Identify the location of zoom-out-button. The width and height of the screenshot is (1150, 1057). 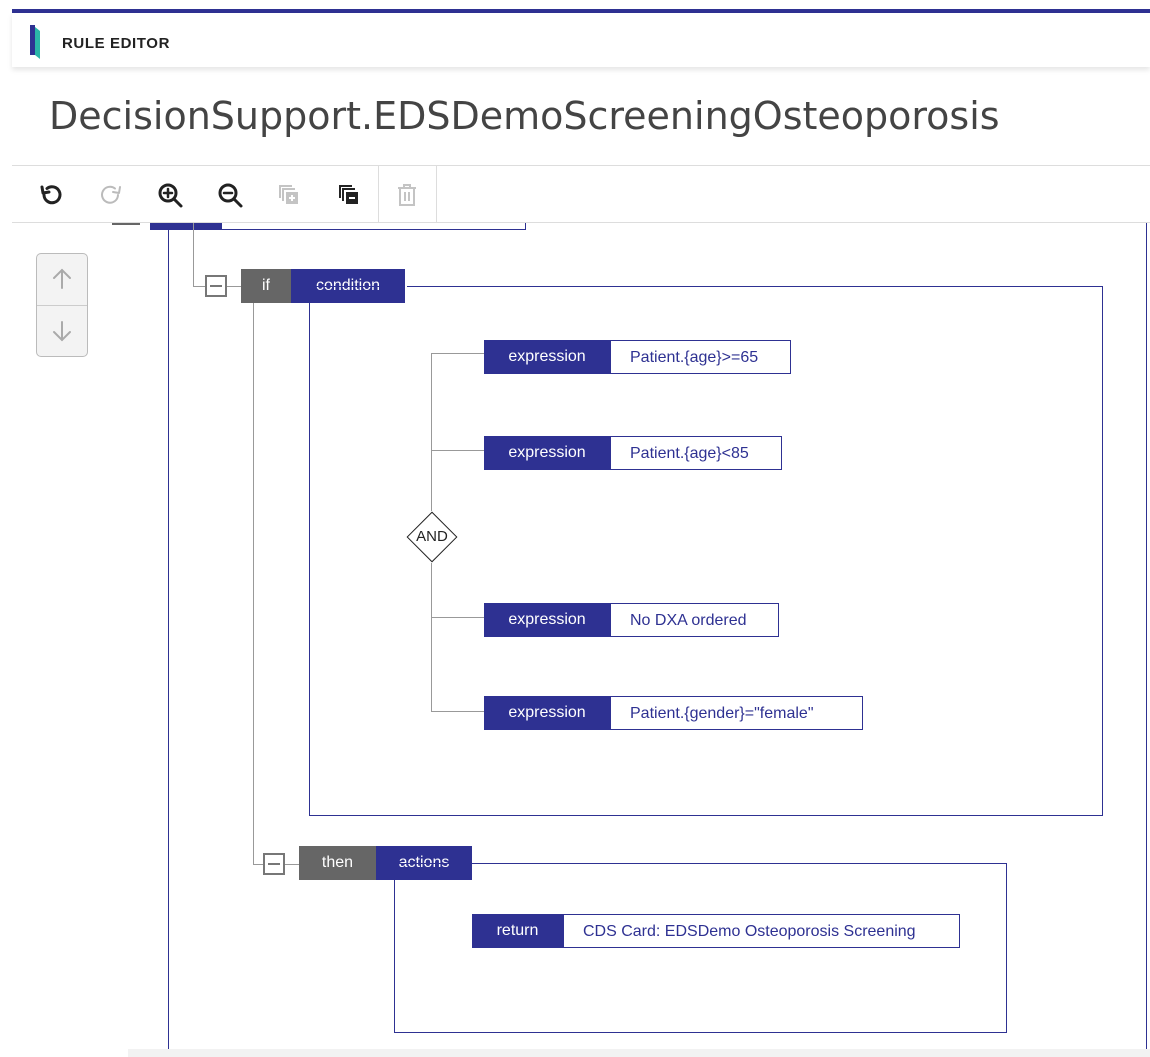
(230, 195).